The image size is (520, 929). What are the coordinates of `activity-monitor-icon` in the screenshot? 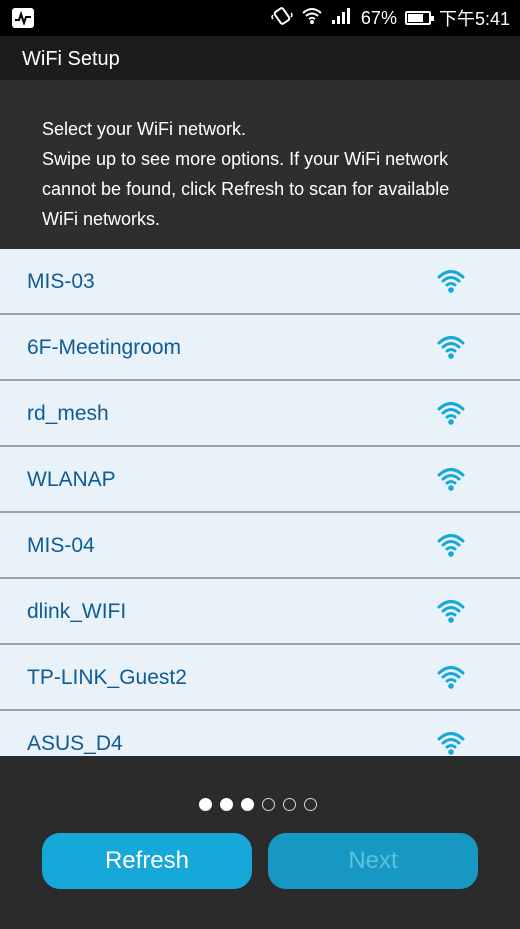 It's located at (23, 18).